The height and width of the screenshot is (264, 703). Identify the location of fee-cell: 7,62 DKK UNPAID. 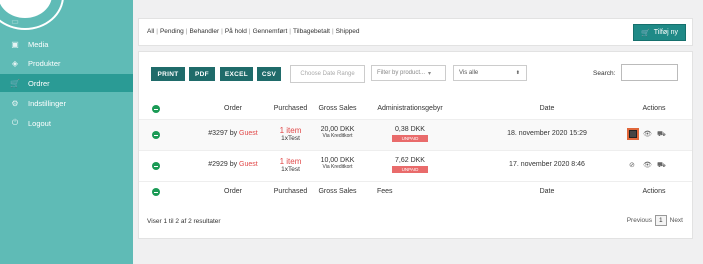
(410, 165).